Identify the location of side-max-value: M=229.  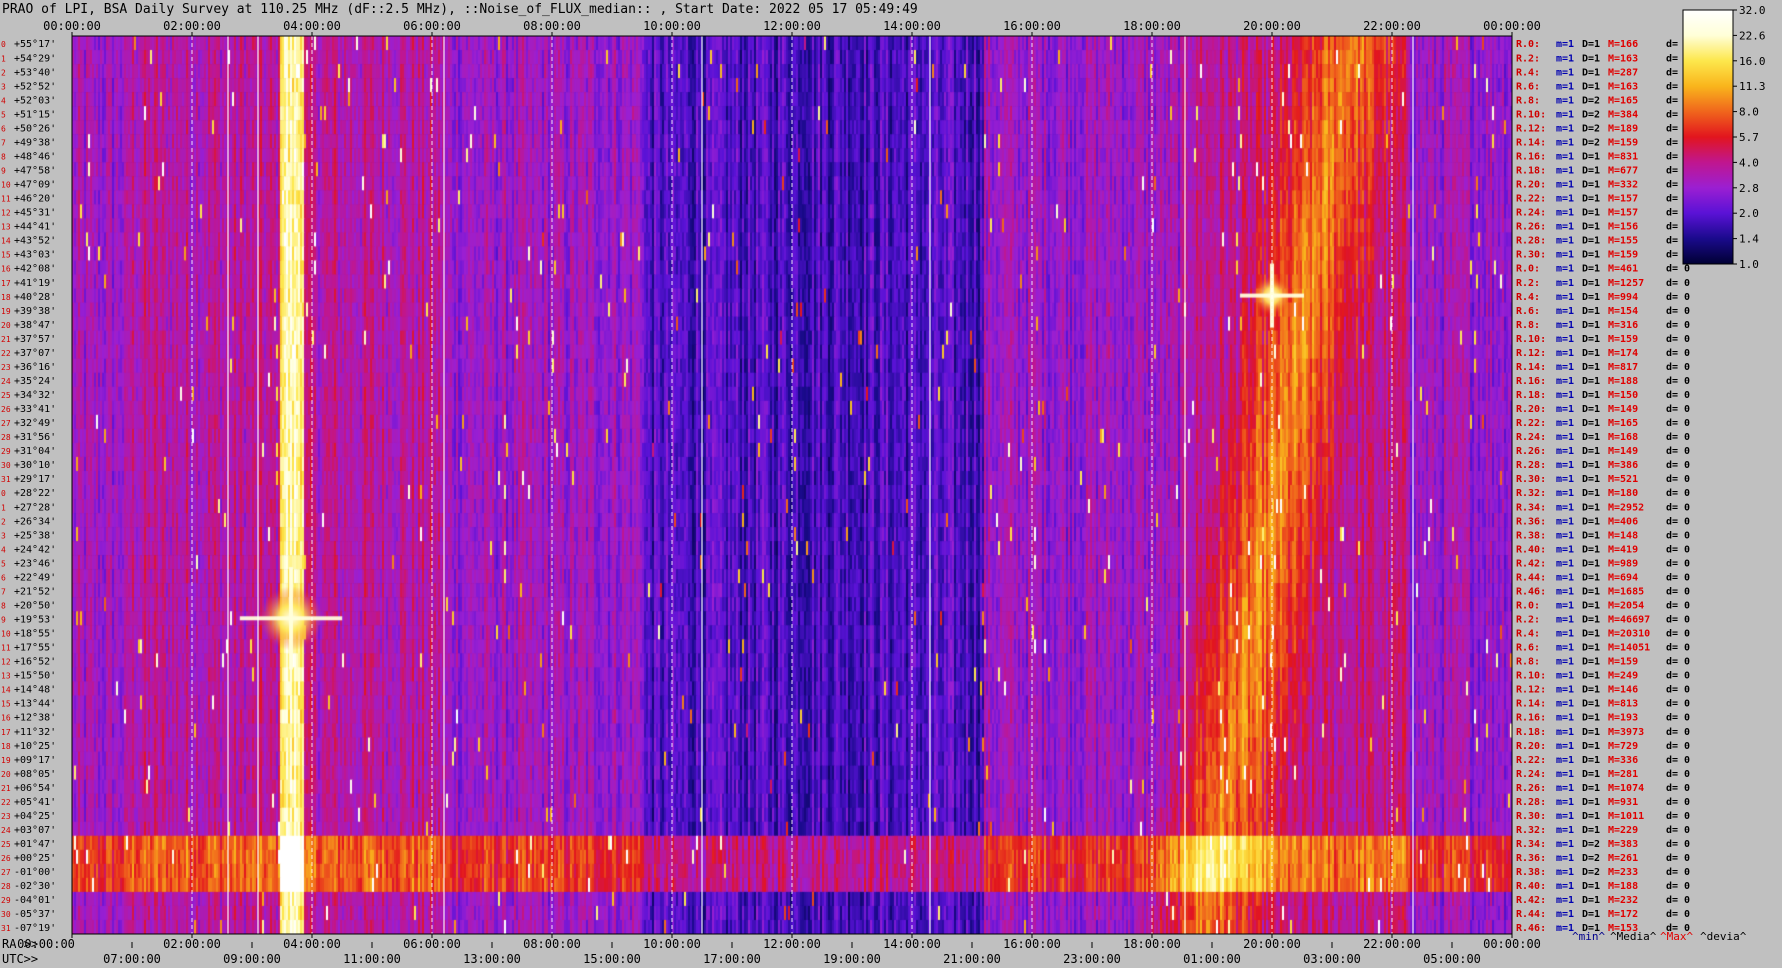
(1623, 830).